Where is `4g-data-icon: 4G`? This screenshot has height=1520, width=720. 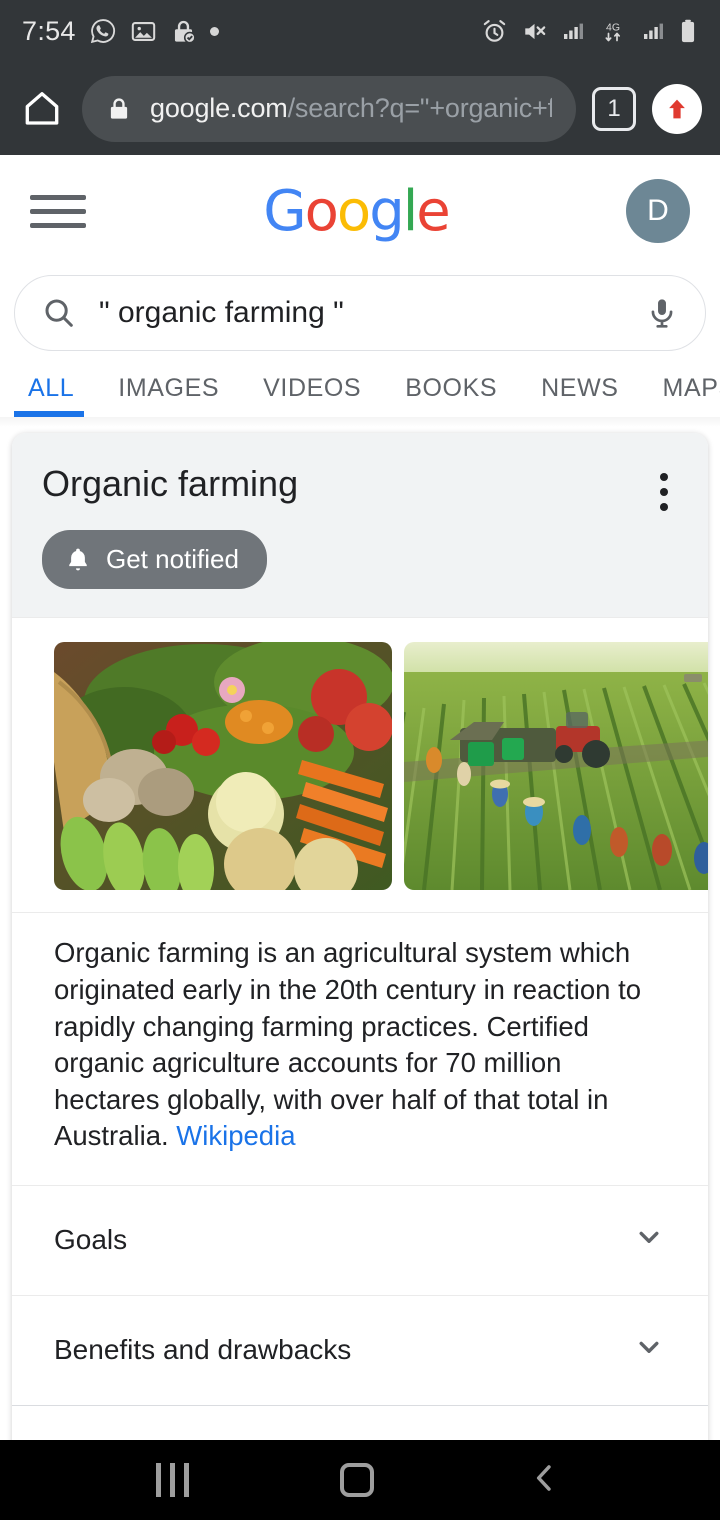 4g-data-icon: 4G is located at coordinates (613, 31).